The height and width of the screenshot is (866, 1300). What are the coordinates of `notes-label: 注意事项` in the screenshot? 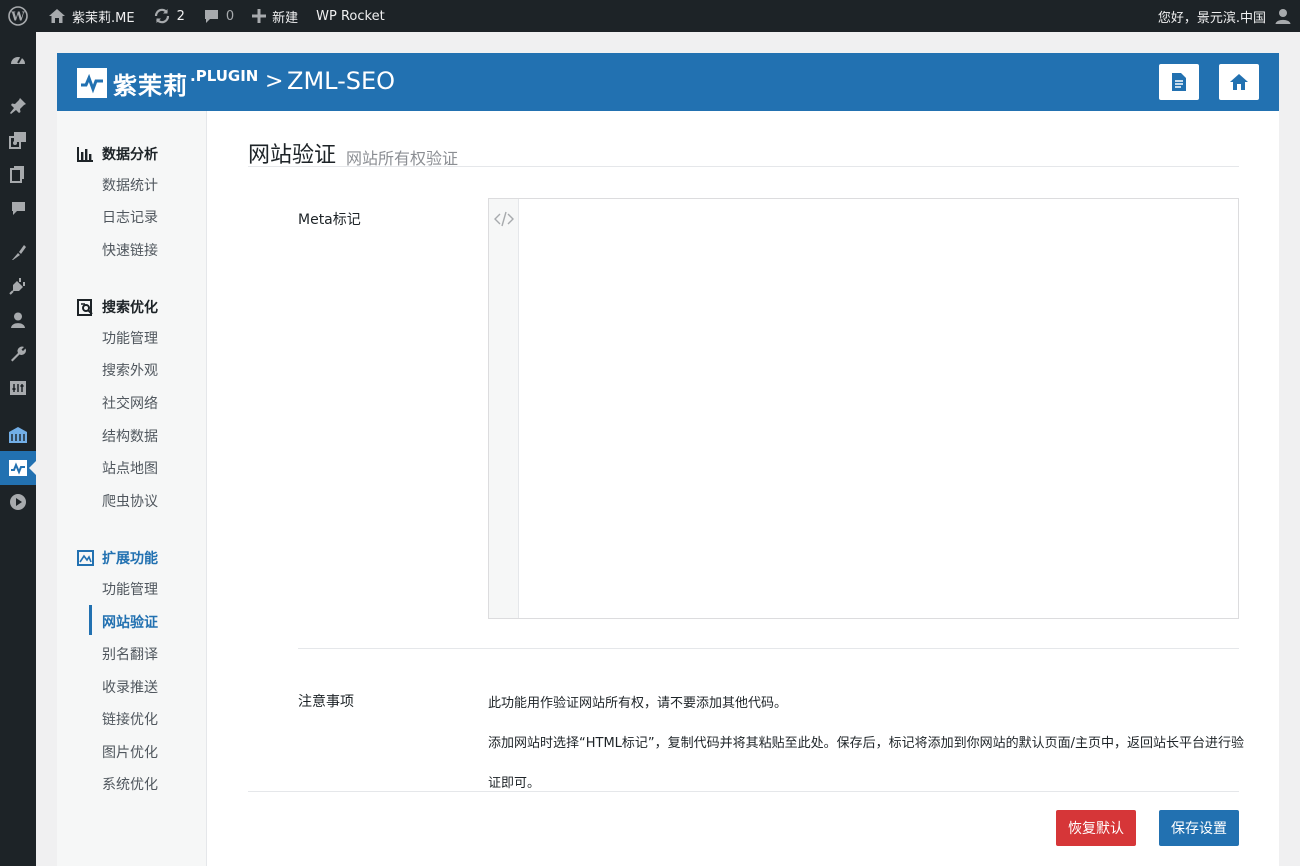 It's located at (326, 702).